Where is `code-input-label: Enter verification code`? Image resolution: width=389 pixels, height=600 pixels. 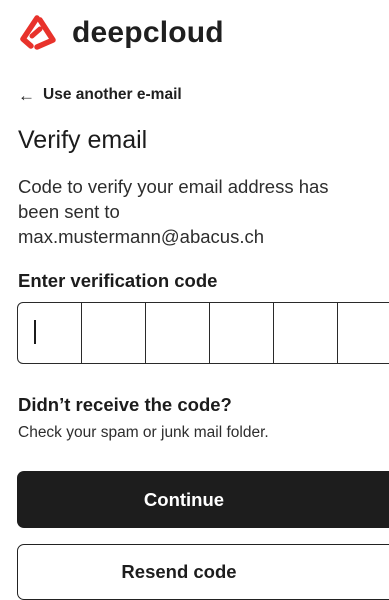 code-input-label: Enter verification code is located at coordinates (118, 280).